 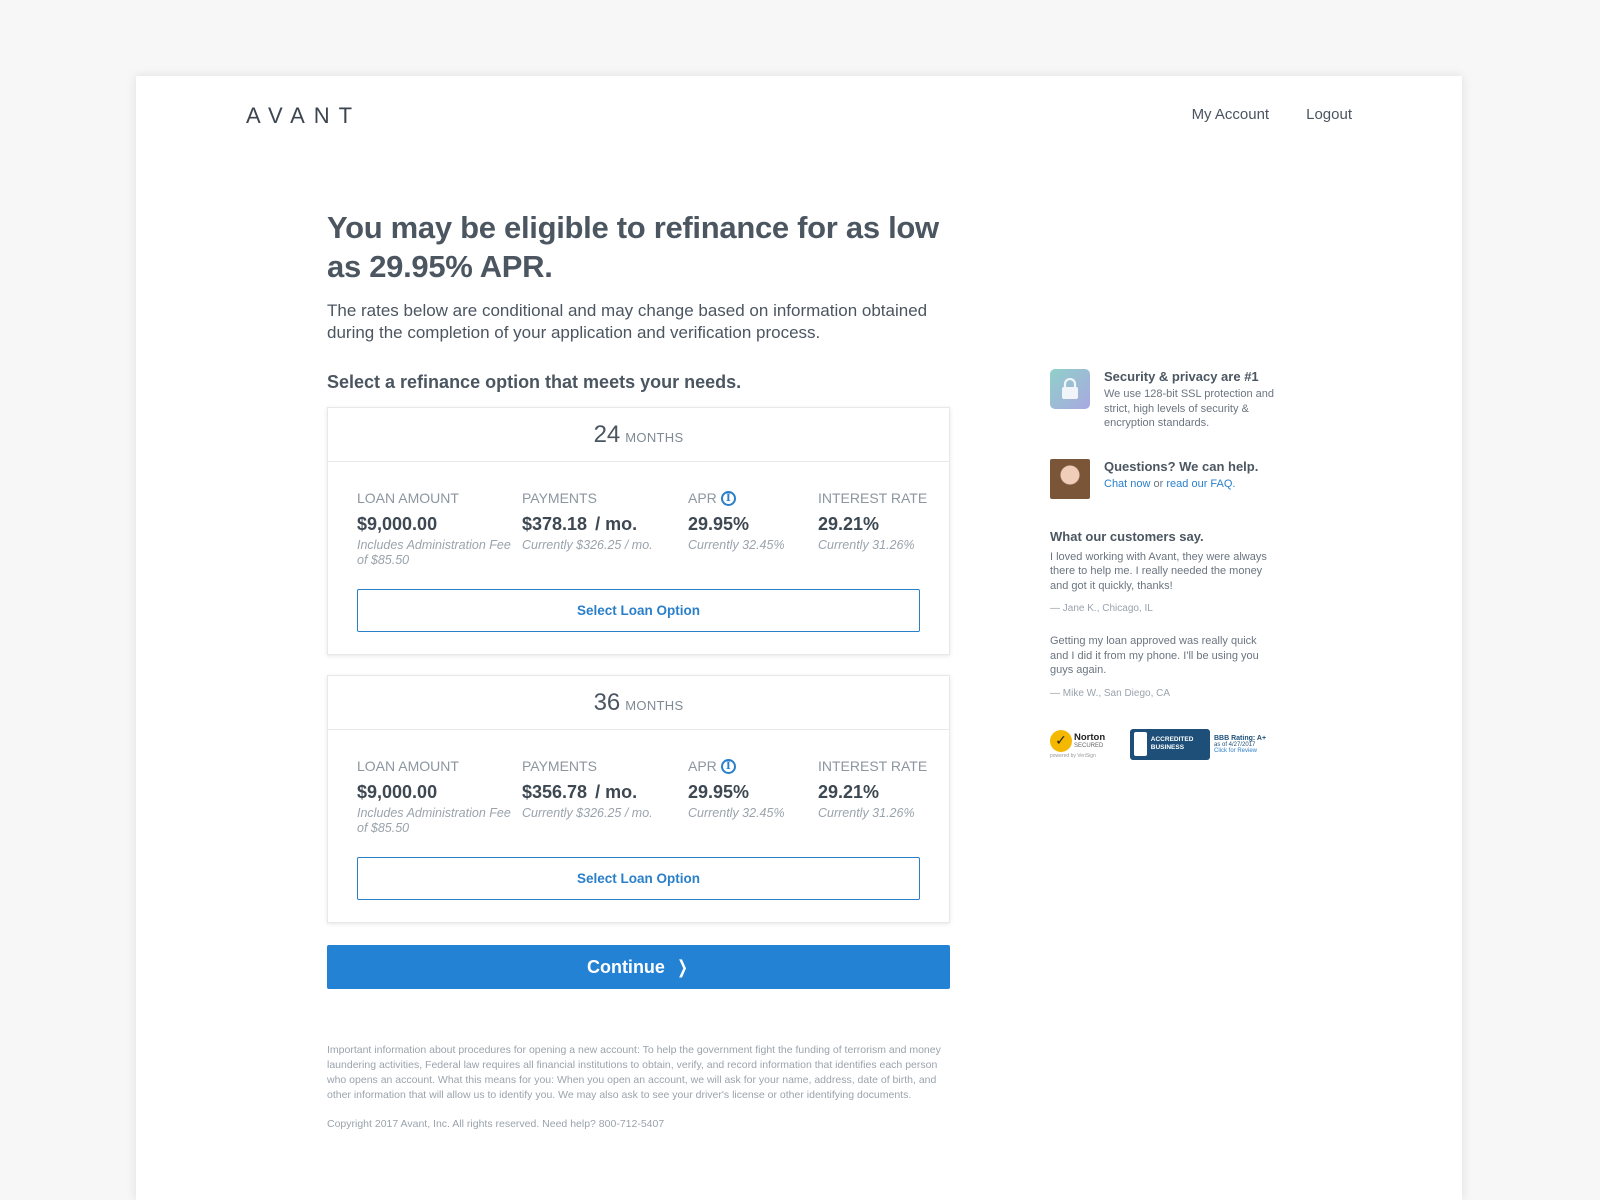 What do you see at coordinates (1073, 755) in the screenshot?
I see `norton-powered: powered by VeriSign` at bounding box center [1073, 755].